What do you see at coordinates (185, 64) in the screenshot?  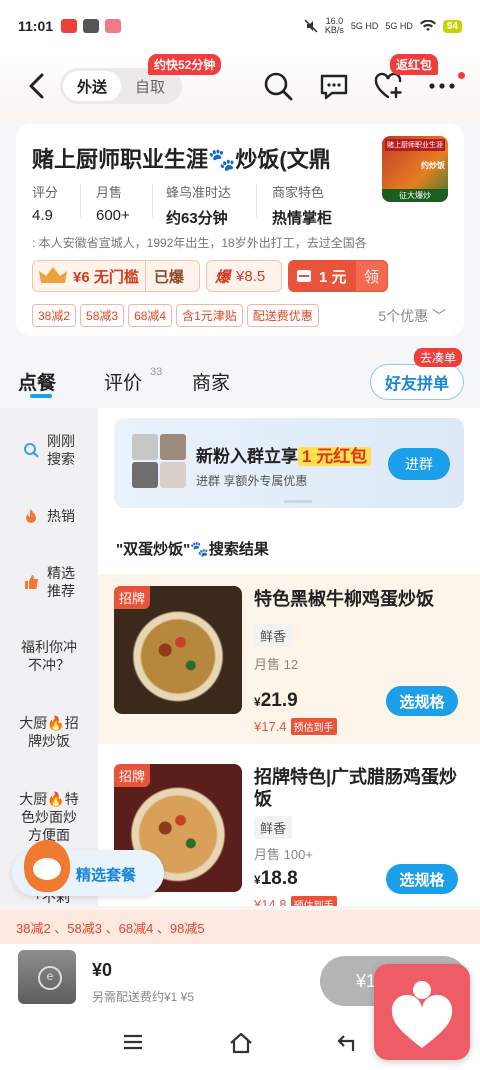 I see `faster-promo-bubble: 约快52分钟` at bounding box center [185, 64].